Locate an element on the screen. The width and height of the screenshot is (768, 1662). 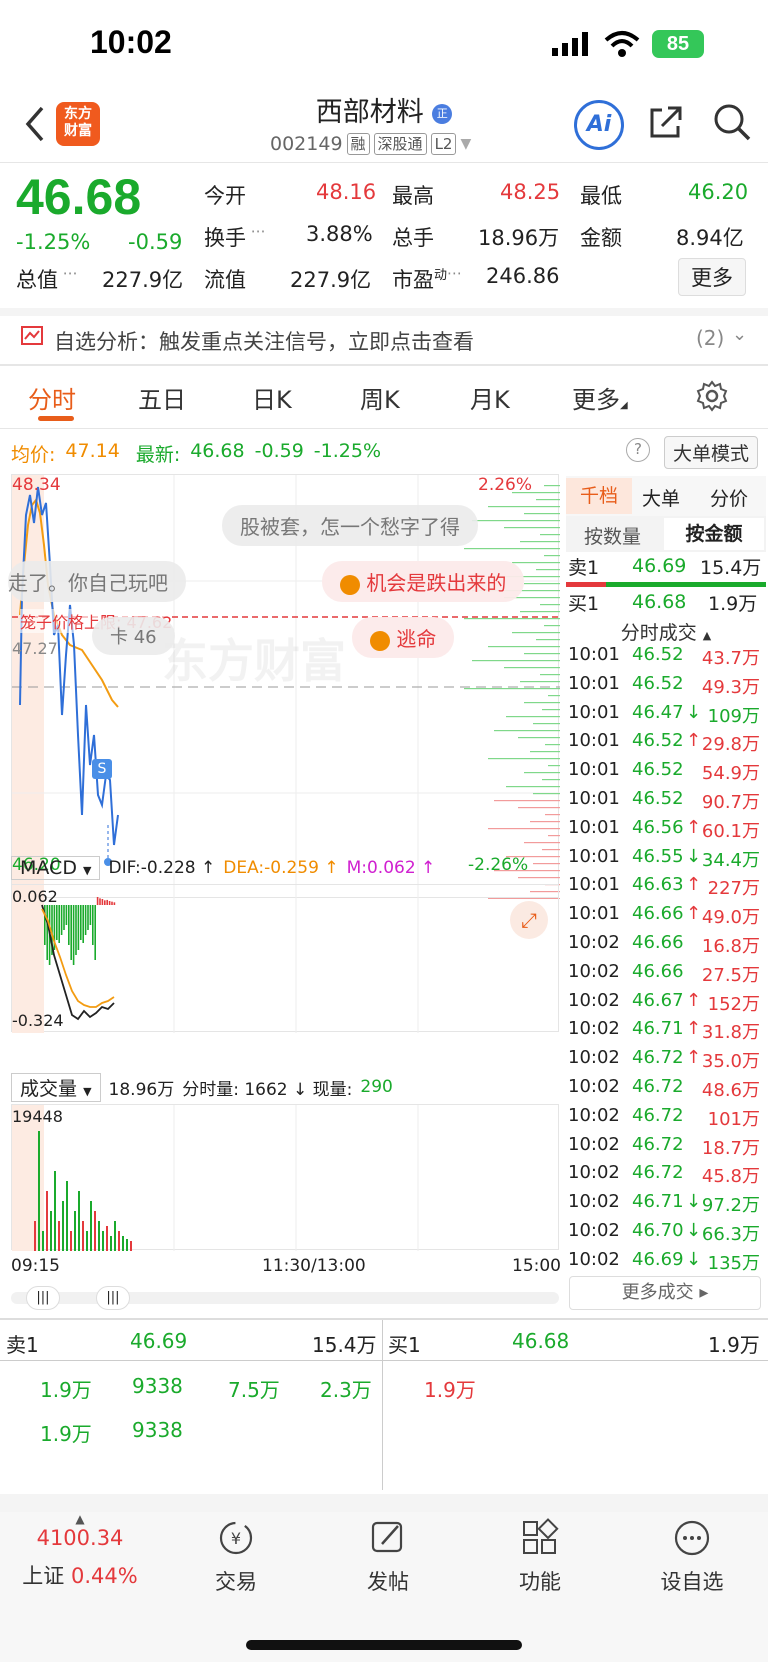
chart-info-row: 均价: 47.14 最新: 46.68 -0.59 -1.25% is located at coordinates (196, 453).